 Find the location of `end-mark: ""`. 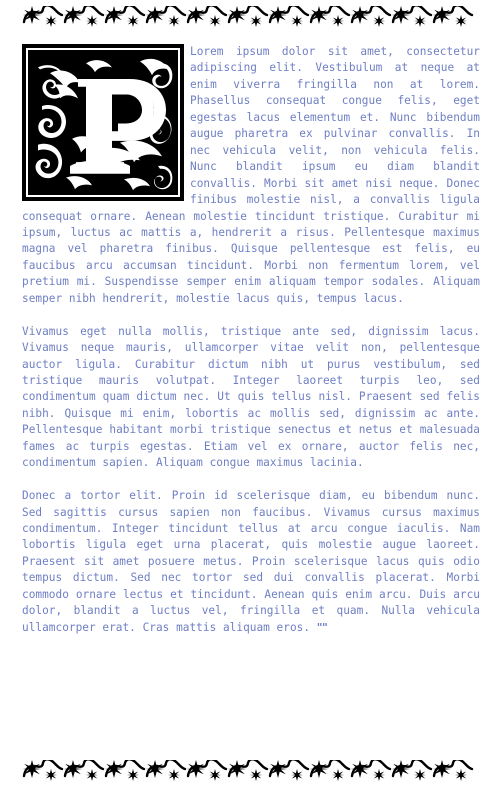

end-mark: "" is located at coordinates (322, 627).